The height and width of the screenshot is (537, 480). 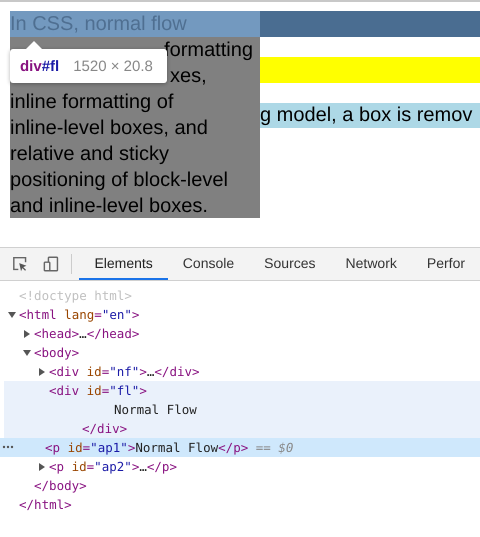 What do you see at coordinates (51, 264) in the screenshot?
I see `device-toggle-icon` at bounding box center [51, 264].